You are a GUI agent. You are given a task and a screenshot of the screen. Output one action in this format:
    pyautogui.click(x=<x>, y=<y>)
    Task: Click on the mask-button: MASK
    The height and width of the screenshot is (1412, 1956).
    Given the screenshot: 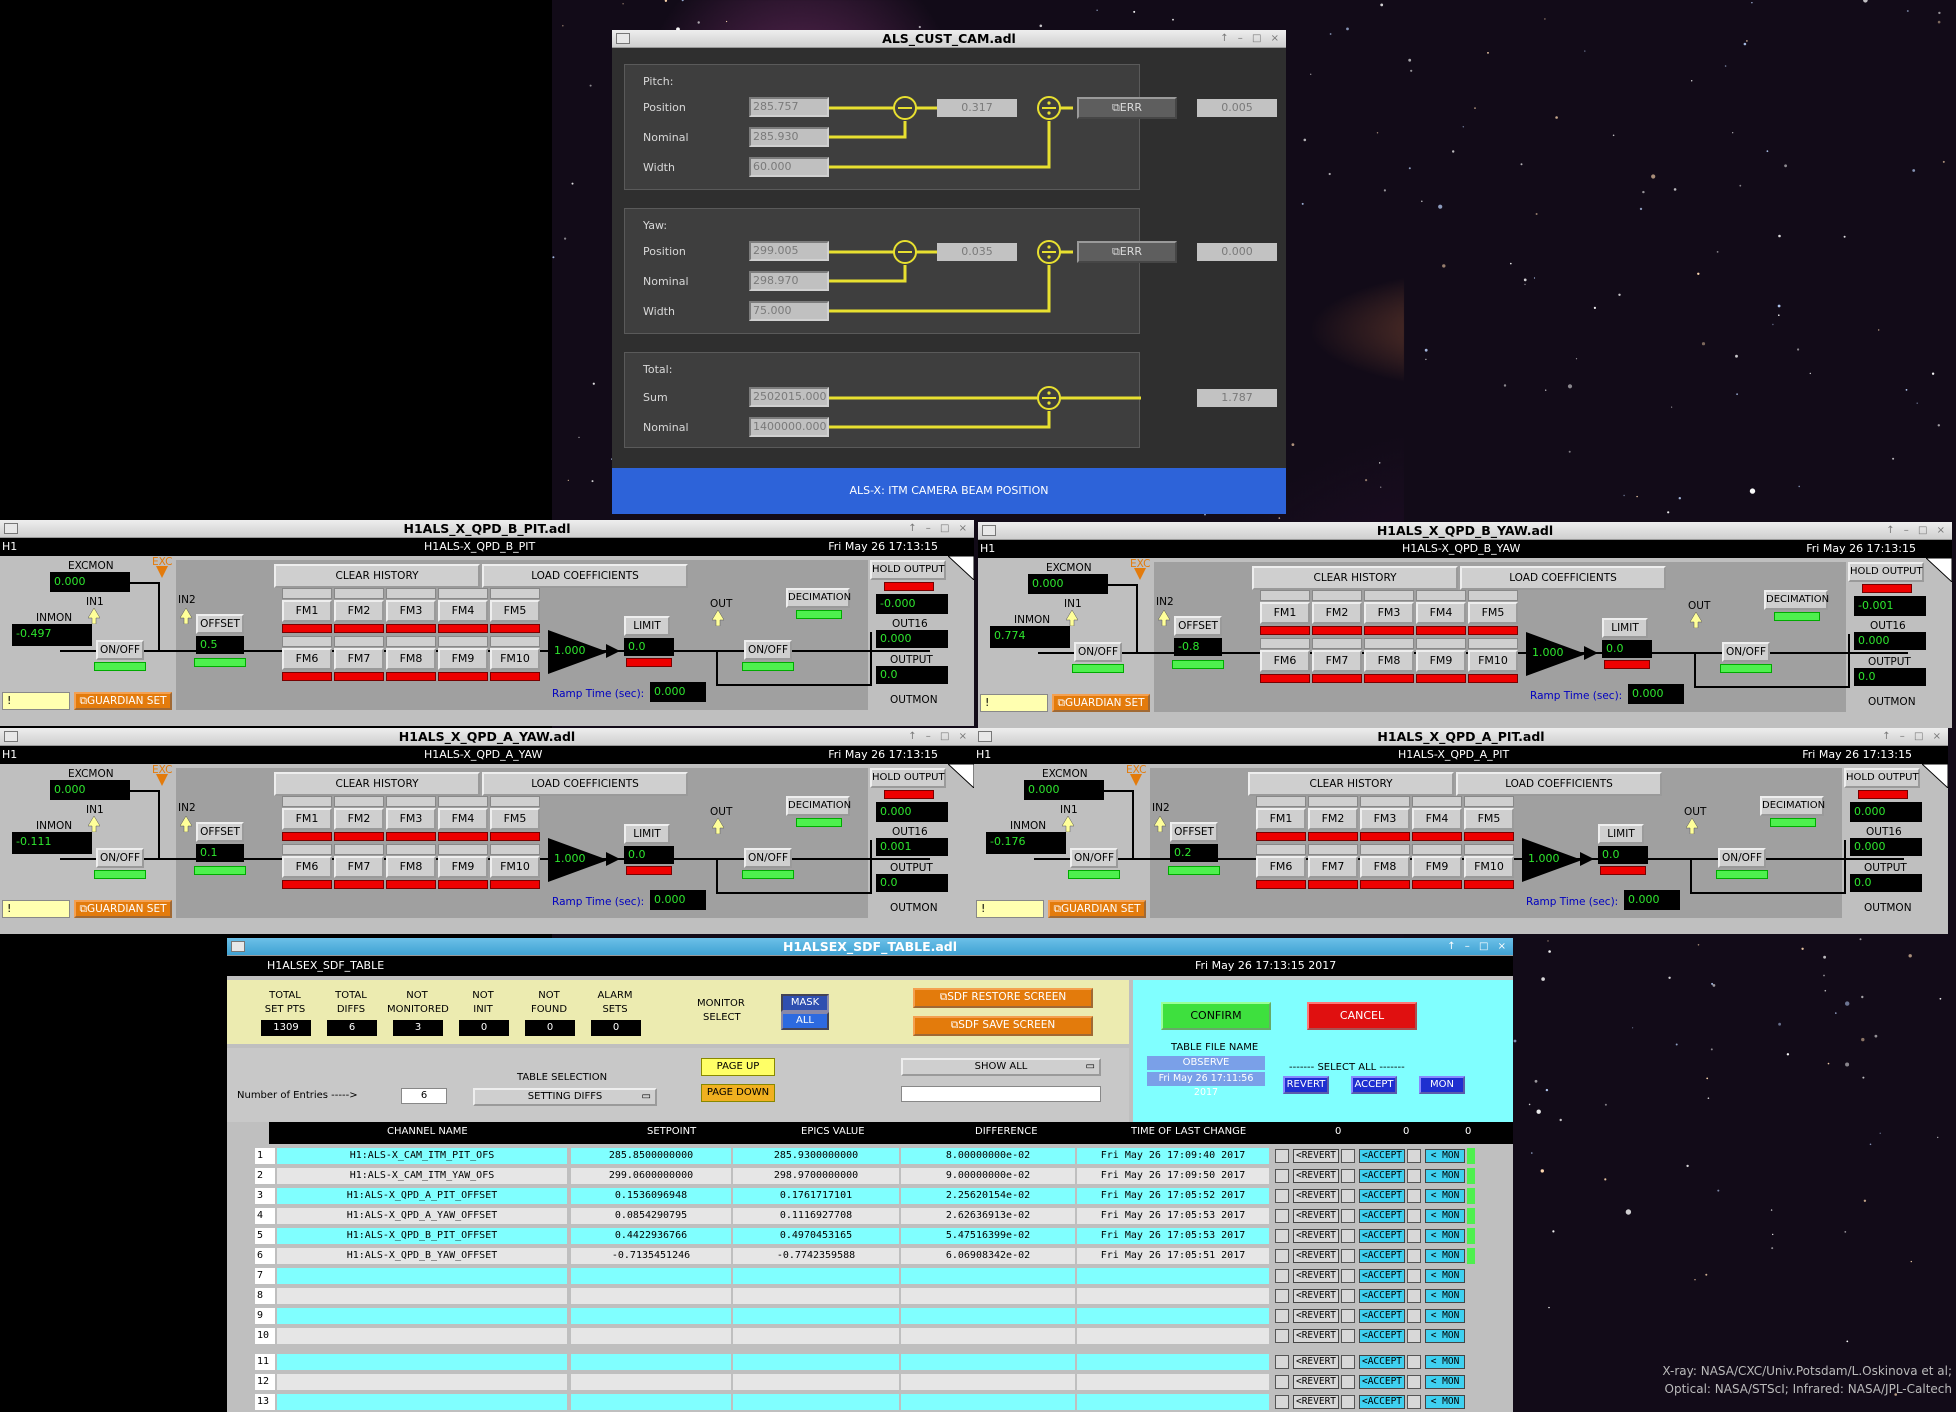 What is the action you would take?
    pyautogui.click(x=805, y=1003)
    